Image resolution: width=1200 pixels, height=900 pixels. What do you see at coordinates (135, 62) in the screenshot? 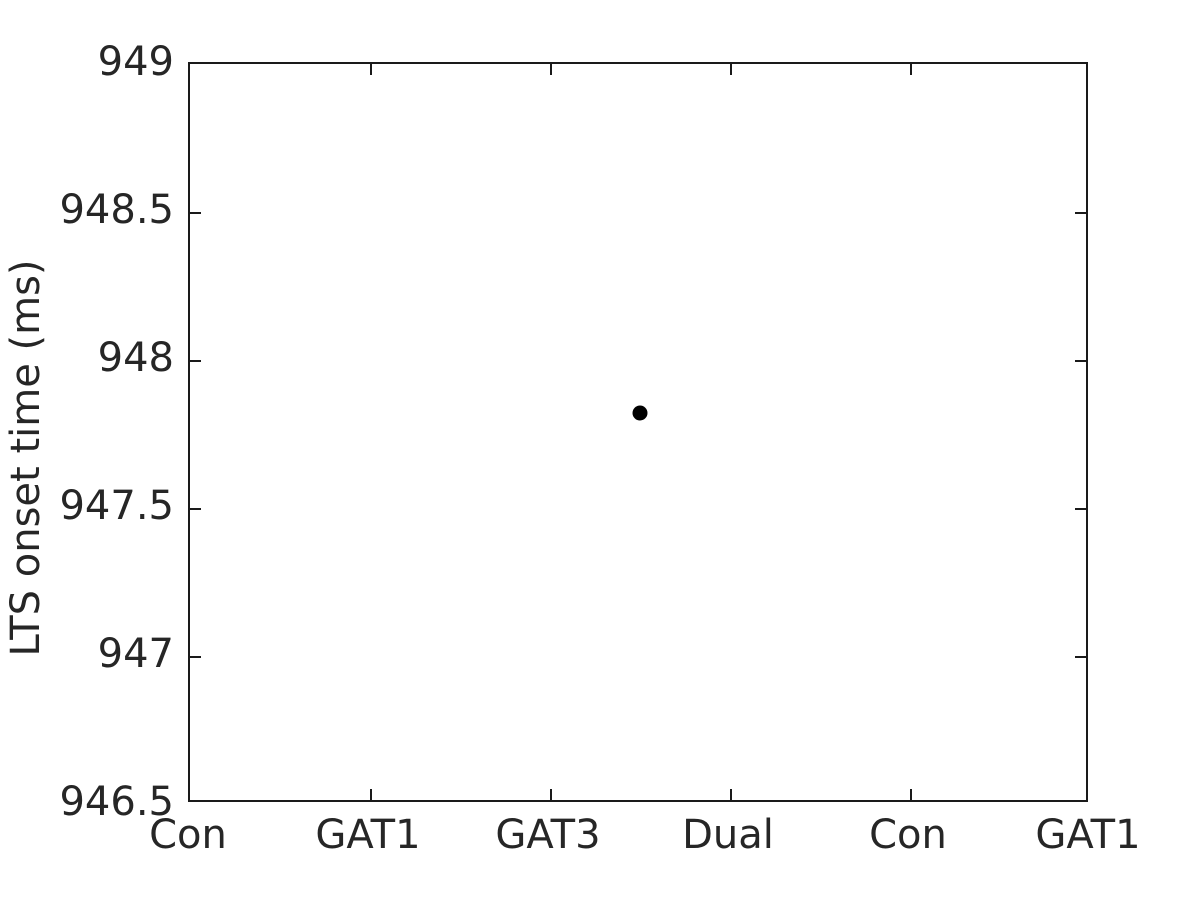
I see `y-axis-tick-label: 949` at bounding box center [135, 62].